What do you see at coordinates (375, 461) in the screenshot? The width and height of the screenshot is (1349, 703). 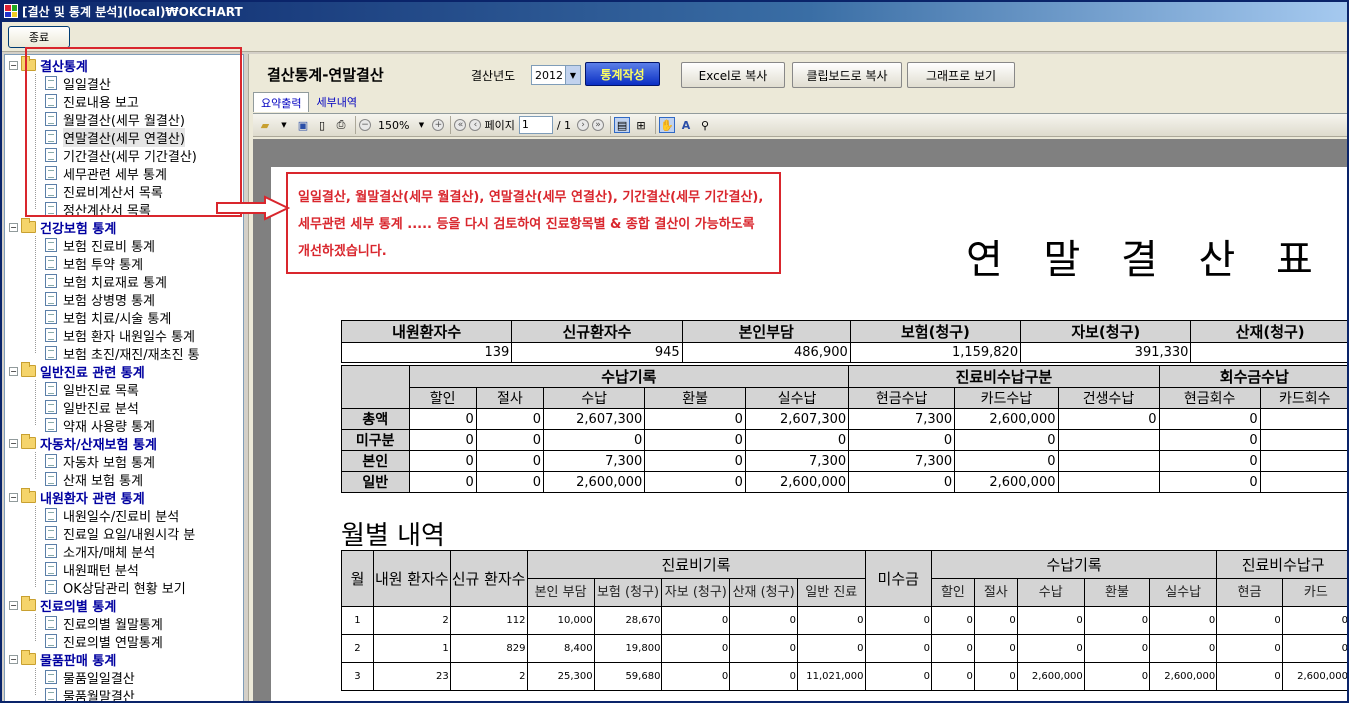 I see `receipts-row-label: 본인` at bounding box center [375, 461].